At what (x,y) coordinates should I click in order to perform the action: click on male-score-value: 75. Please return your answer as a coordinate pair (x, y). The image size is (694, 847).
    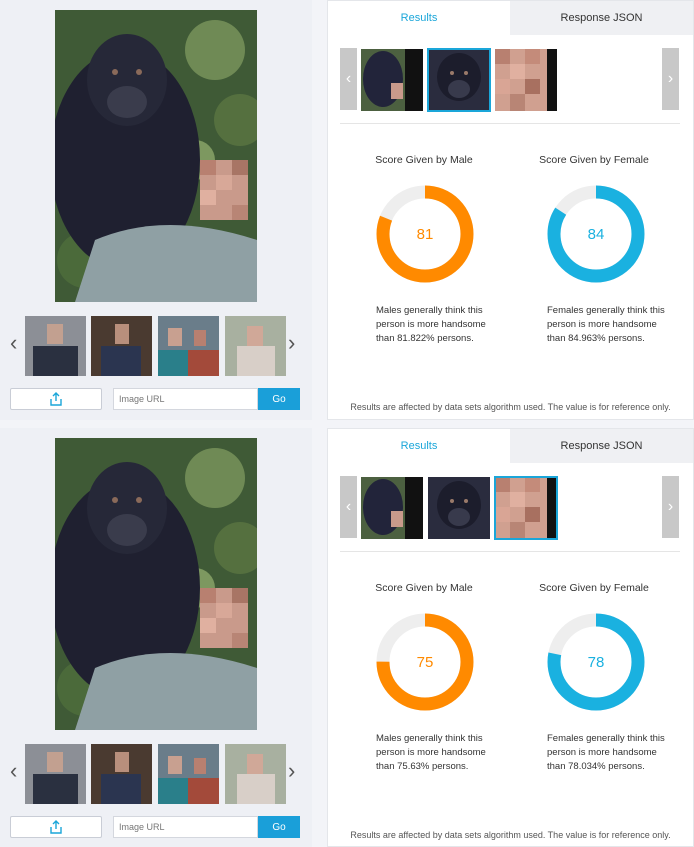
    Looking at the image, I should click on (425, 662).